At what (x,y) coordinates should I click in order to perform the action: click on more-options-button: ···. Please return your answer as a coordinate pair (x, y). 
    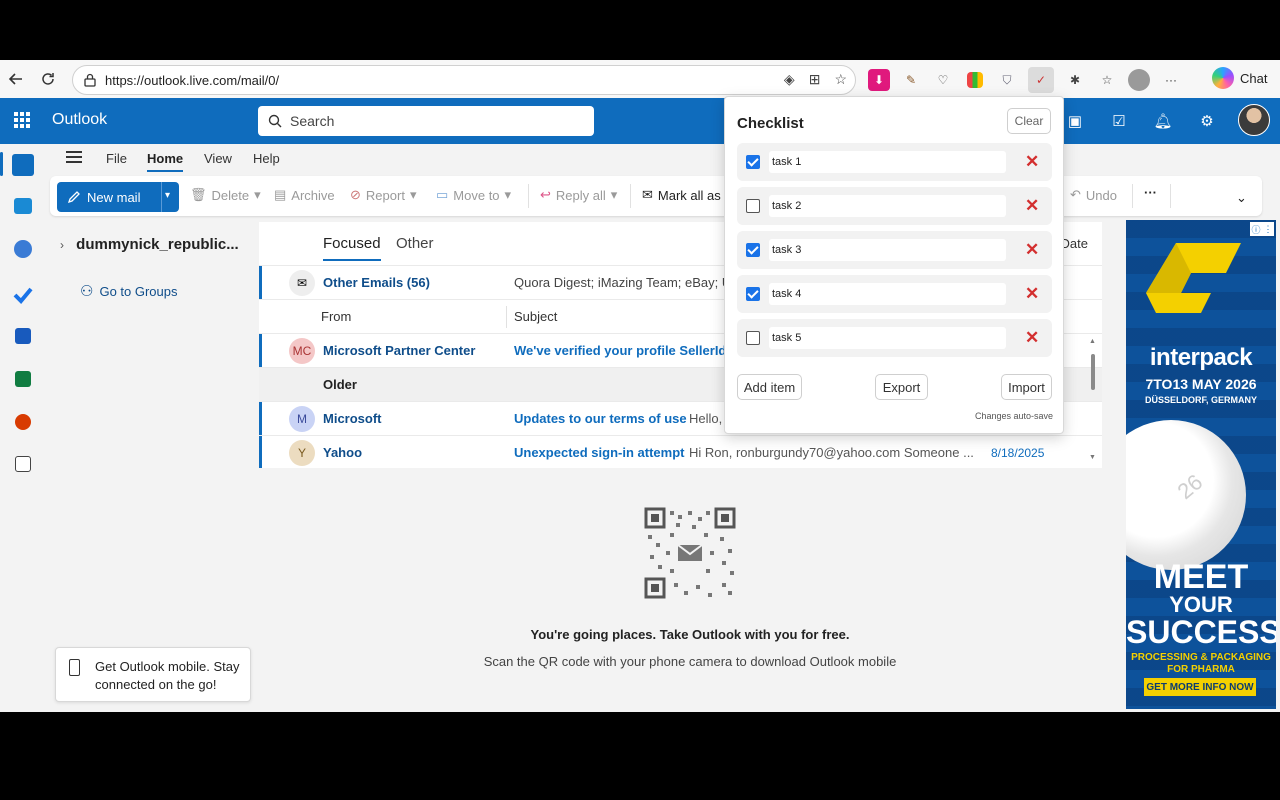
    Looking at the image, I should click on (1150, 192).